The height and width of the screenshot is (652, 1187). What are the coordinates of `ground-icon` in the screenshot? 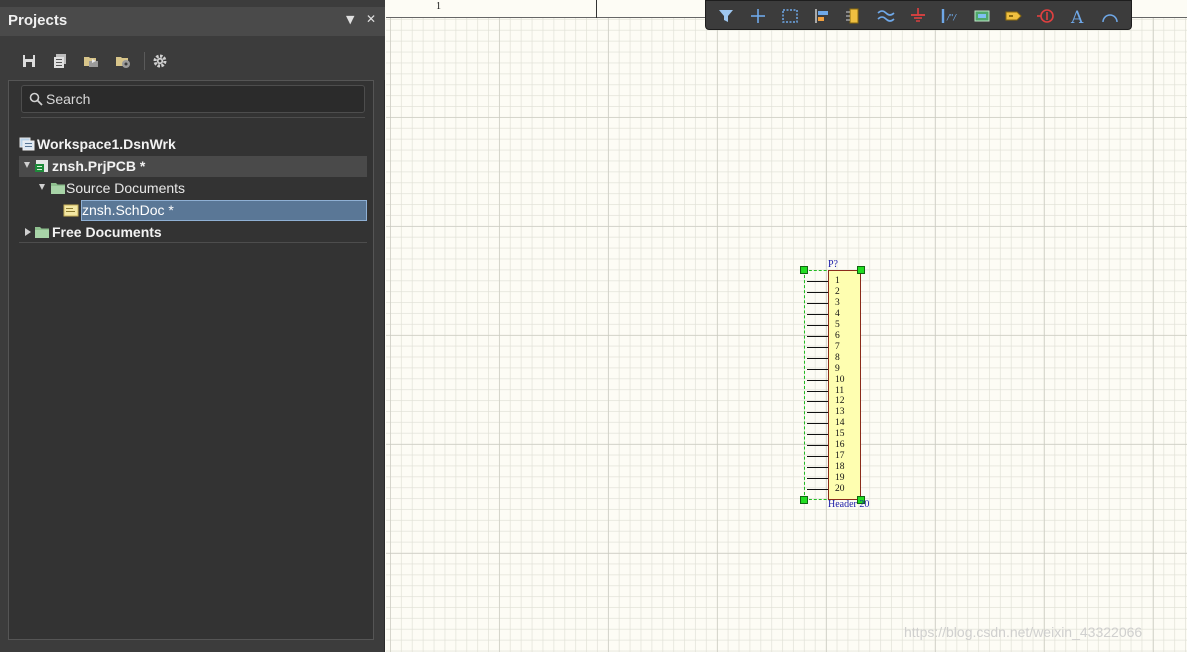 It's located at (918, 16).